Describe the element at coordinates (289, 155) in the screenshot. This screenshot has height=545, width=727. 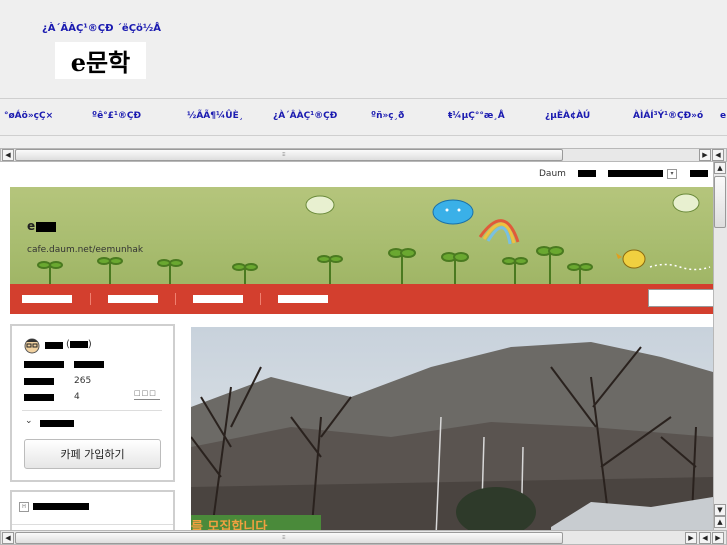
I see `scroll-thumb` at that location.